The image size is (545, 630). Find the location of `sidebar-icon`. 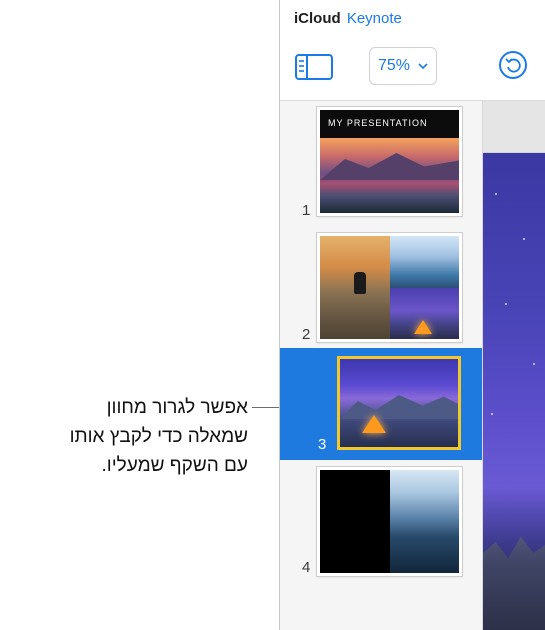

sidebar-icon is located at coordinates (314, 67).